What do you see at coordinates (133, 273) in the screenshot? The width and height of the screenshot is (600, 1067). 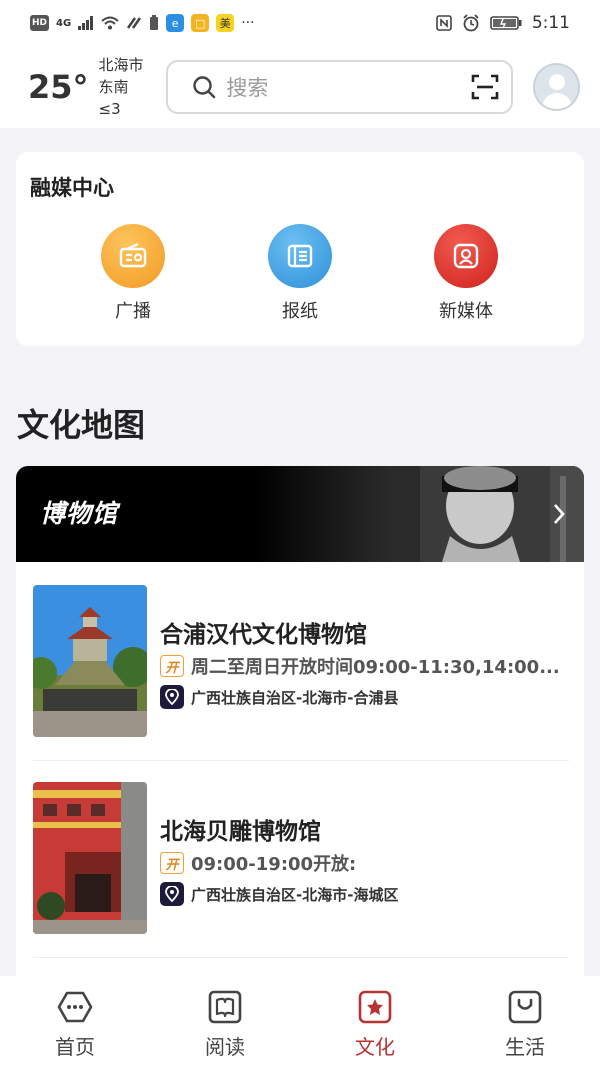 I see `media-item-radio: 广播` at bounding box center [133, 273].